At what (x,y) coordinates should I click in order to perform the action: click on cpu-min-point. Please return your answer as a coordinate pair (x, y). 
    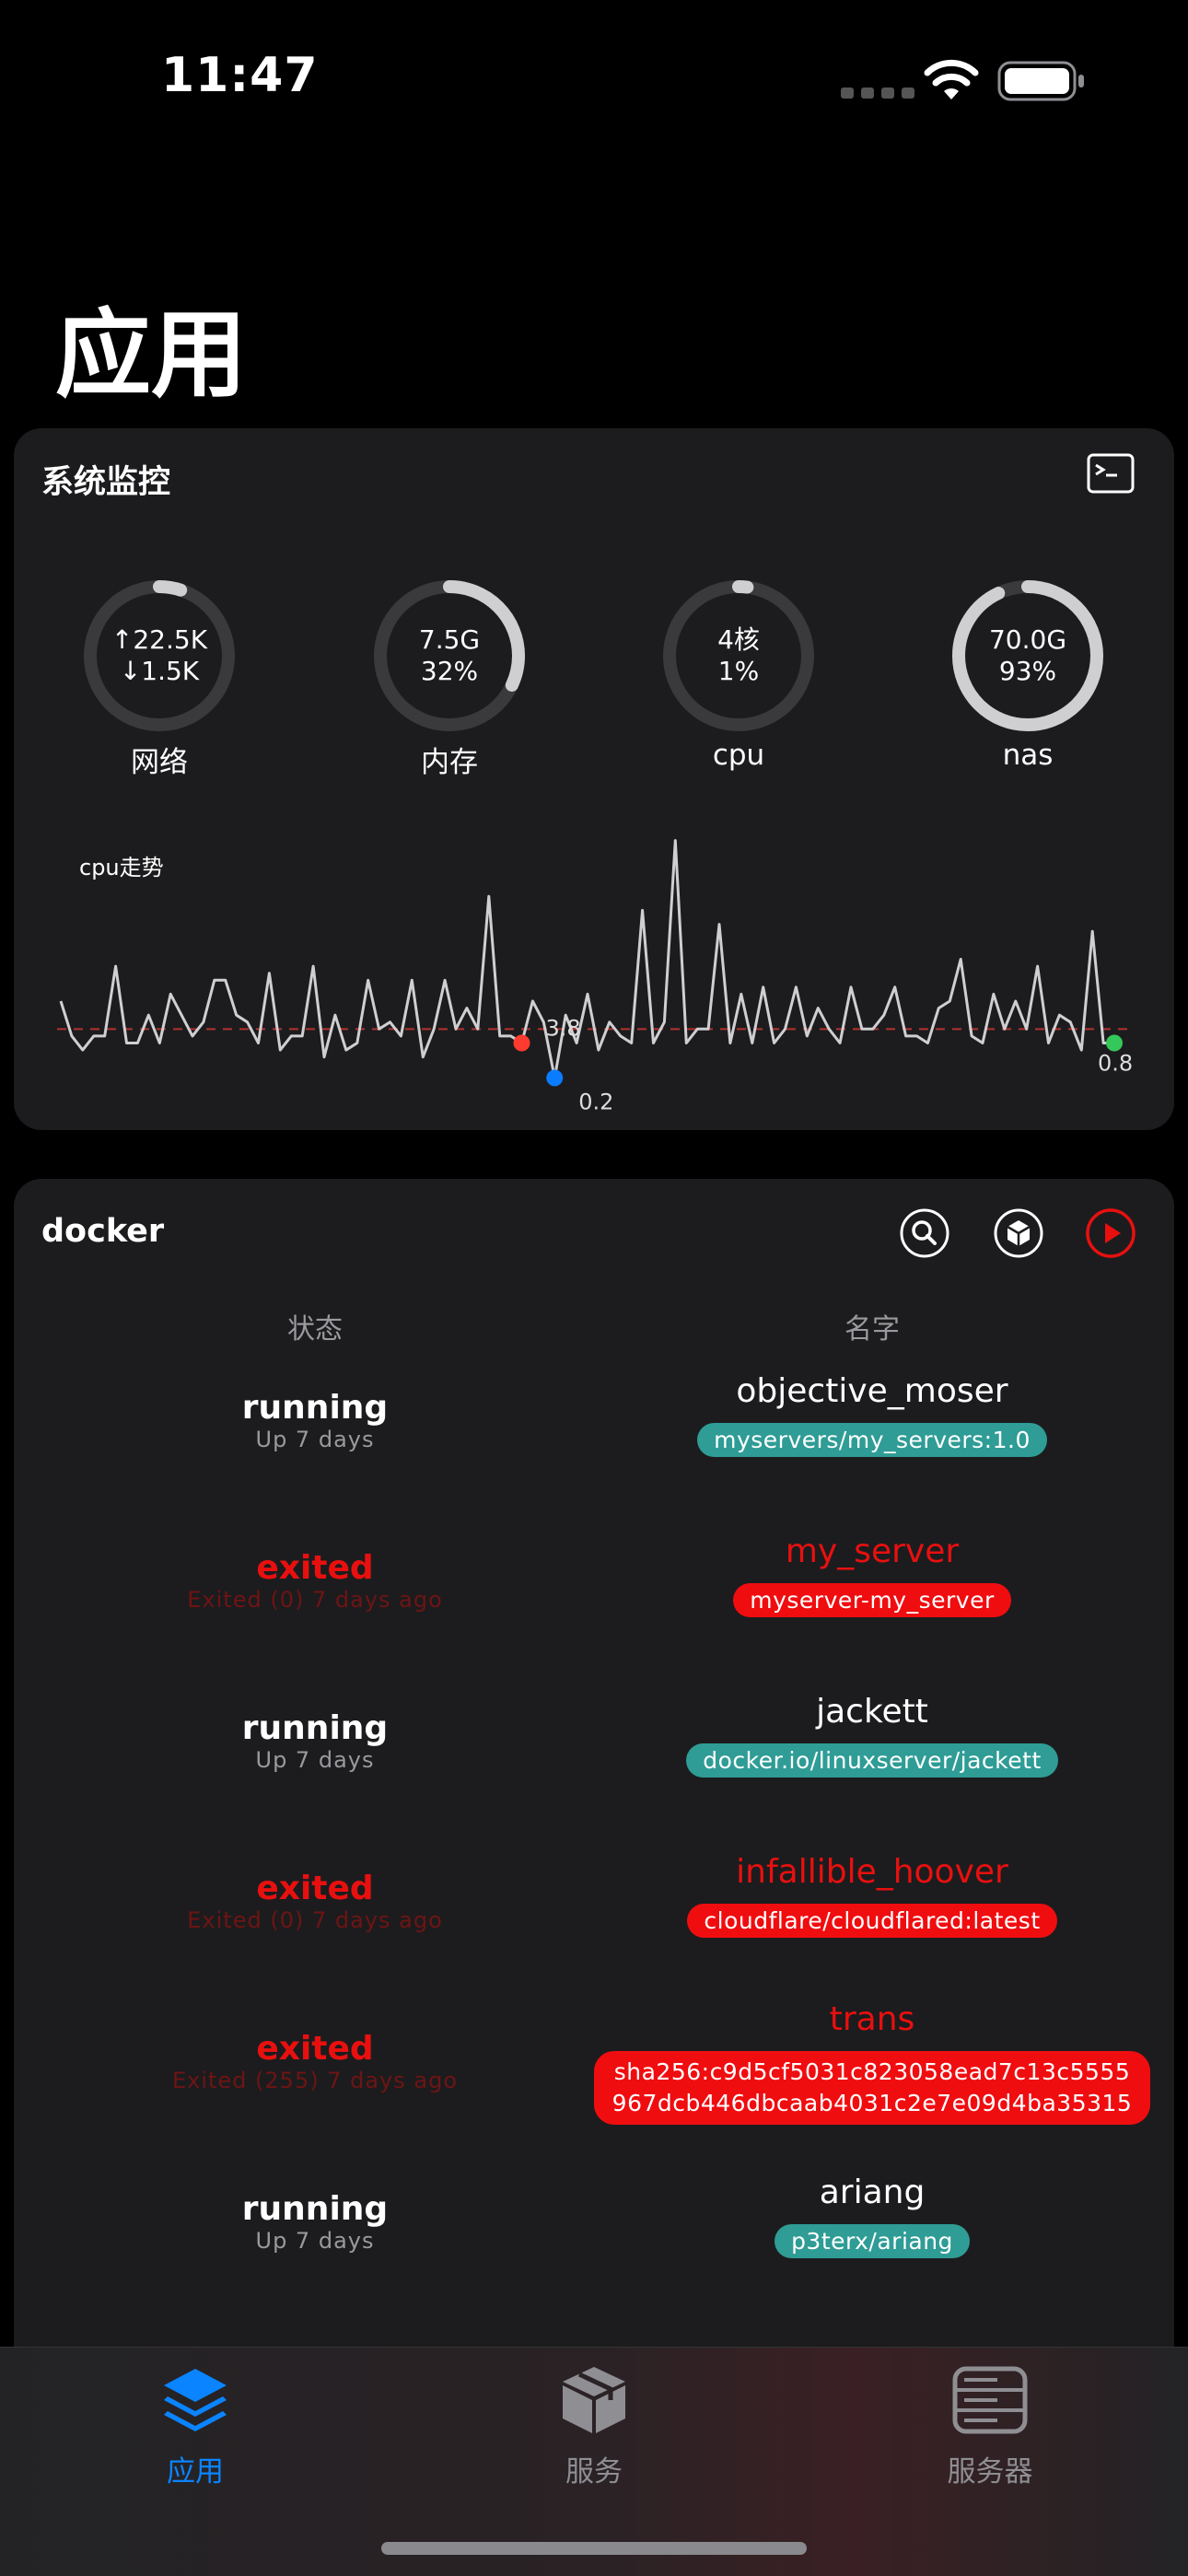
    Looking at the image, I should click on (555, 1078).